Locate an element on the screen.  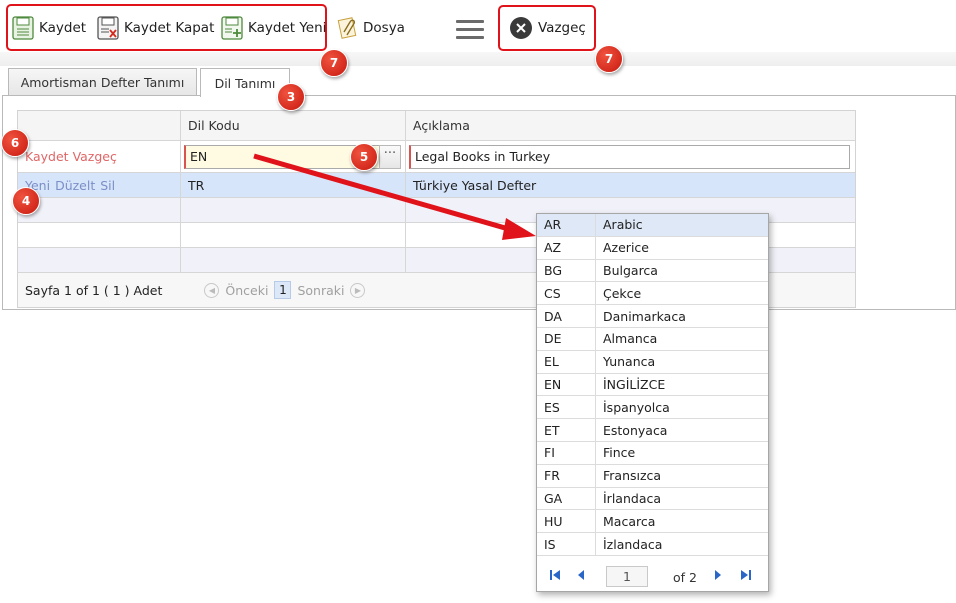
badge-5-lookup: 5 is located at coordinates (364, 157).